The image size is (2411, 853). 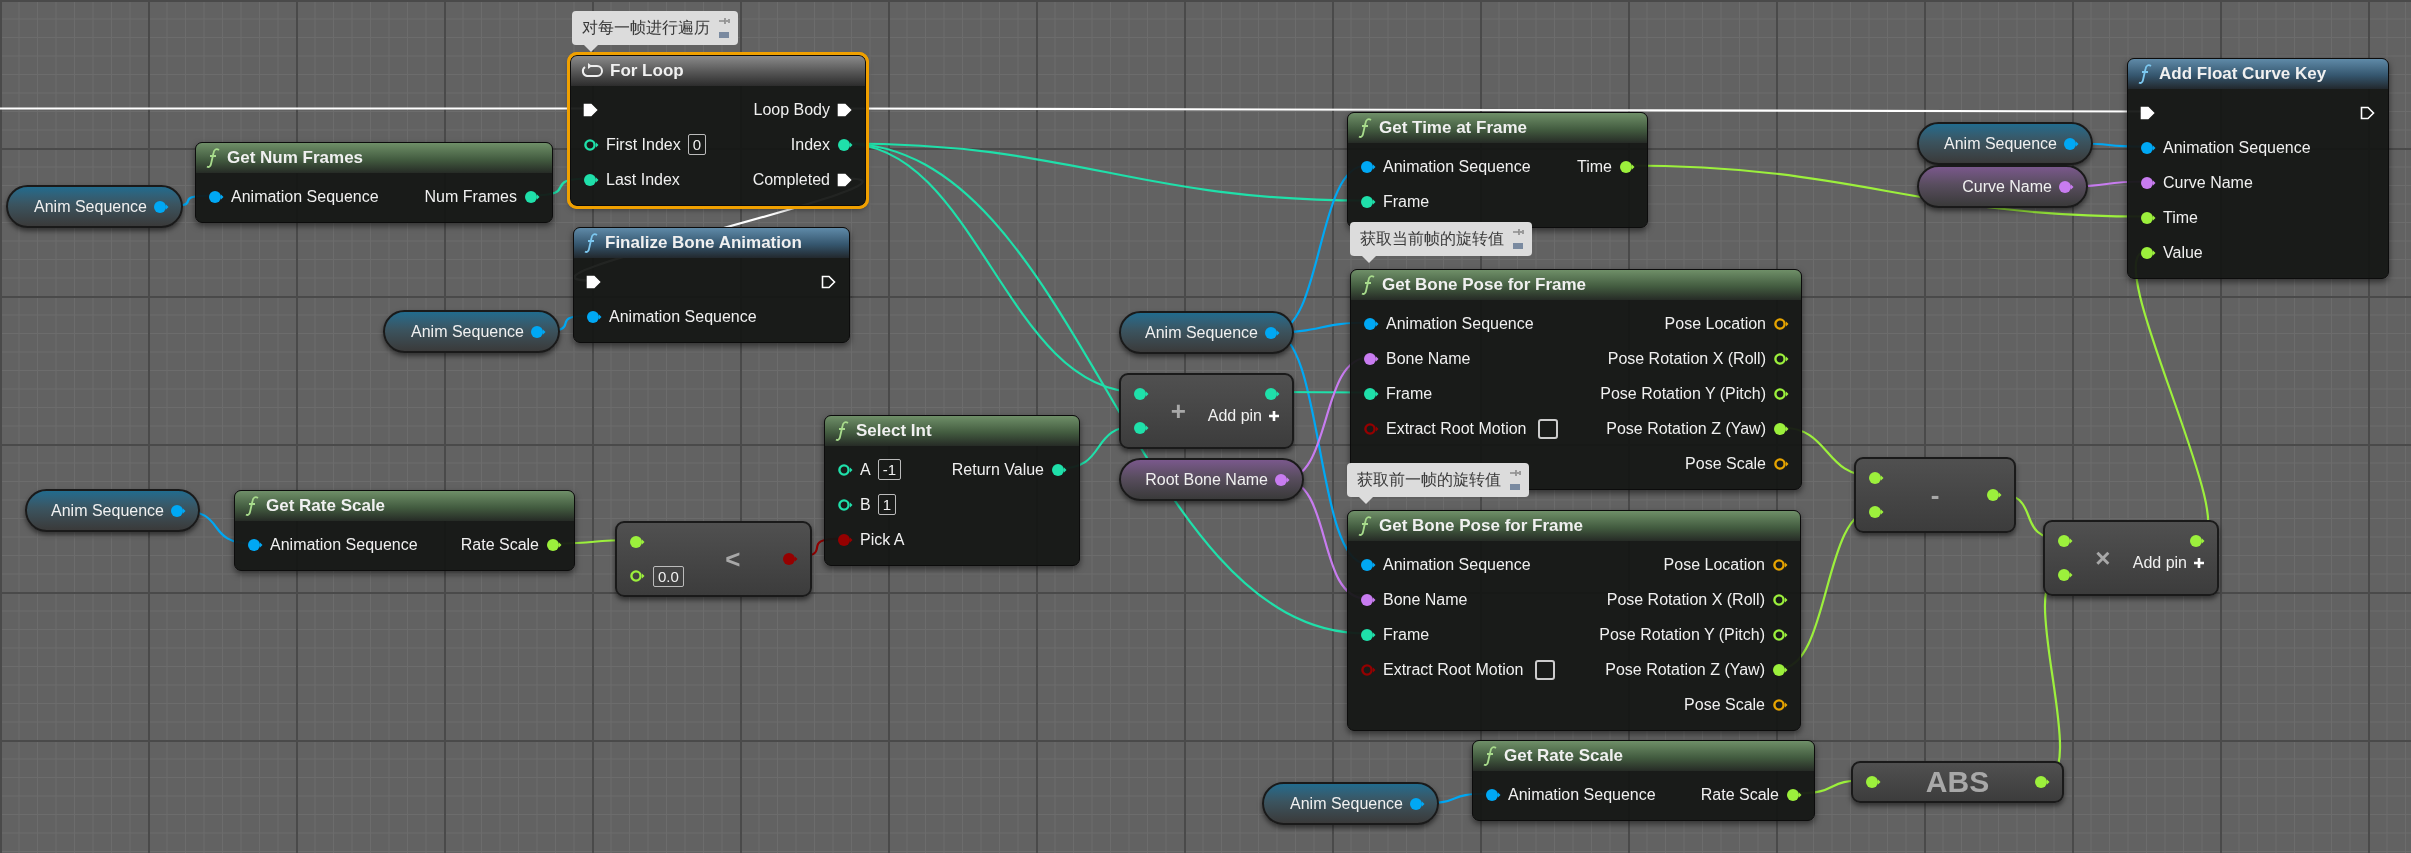 What do you see at coordinates (1432, 239) in the screenshot?
I see `comment-text: 获取当前帧的旋转值` at bounding box center [1432, 239].